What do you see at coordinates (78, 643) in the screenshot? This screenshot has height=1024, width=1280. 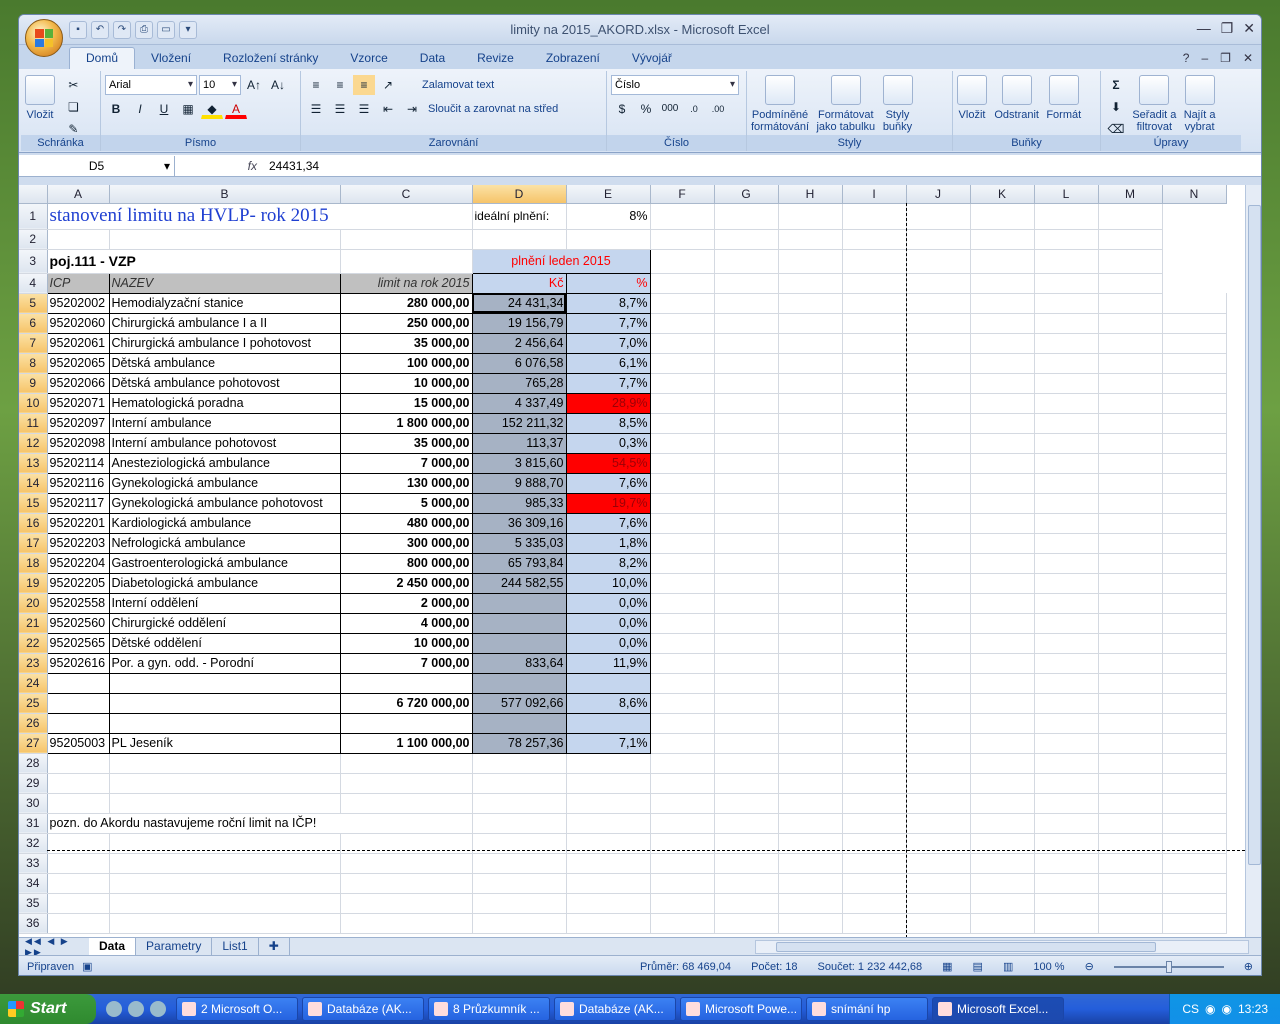 I see `cell-icp: 95202565` at bounding box center [78, 643].